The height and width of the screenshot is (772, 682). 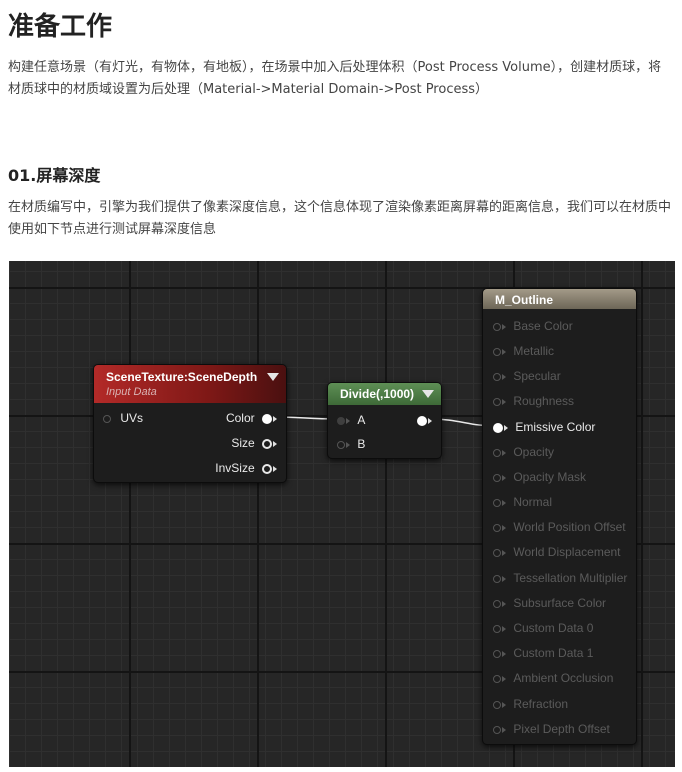 I want to click on pin-size: Size, so click(x=254, y=443).